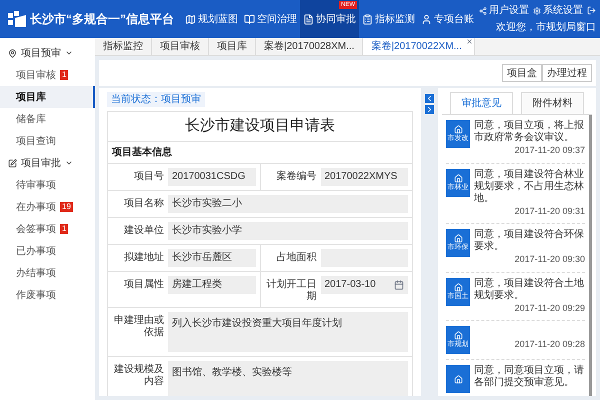  I want to click on logout-icon, so click(591, 10).